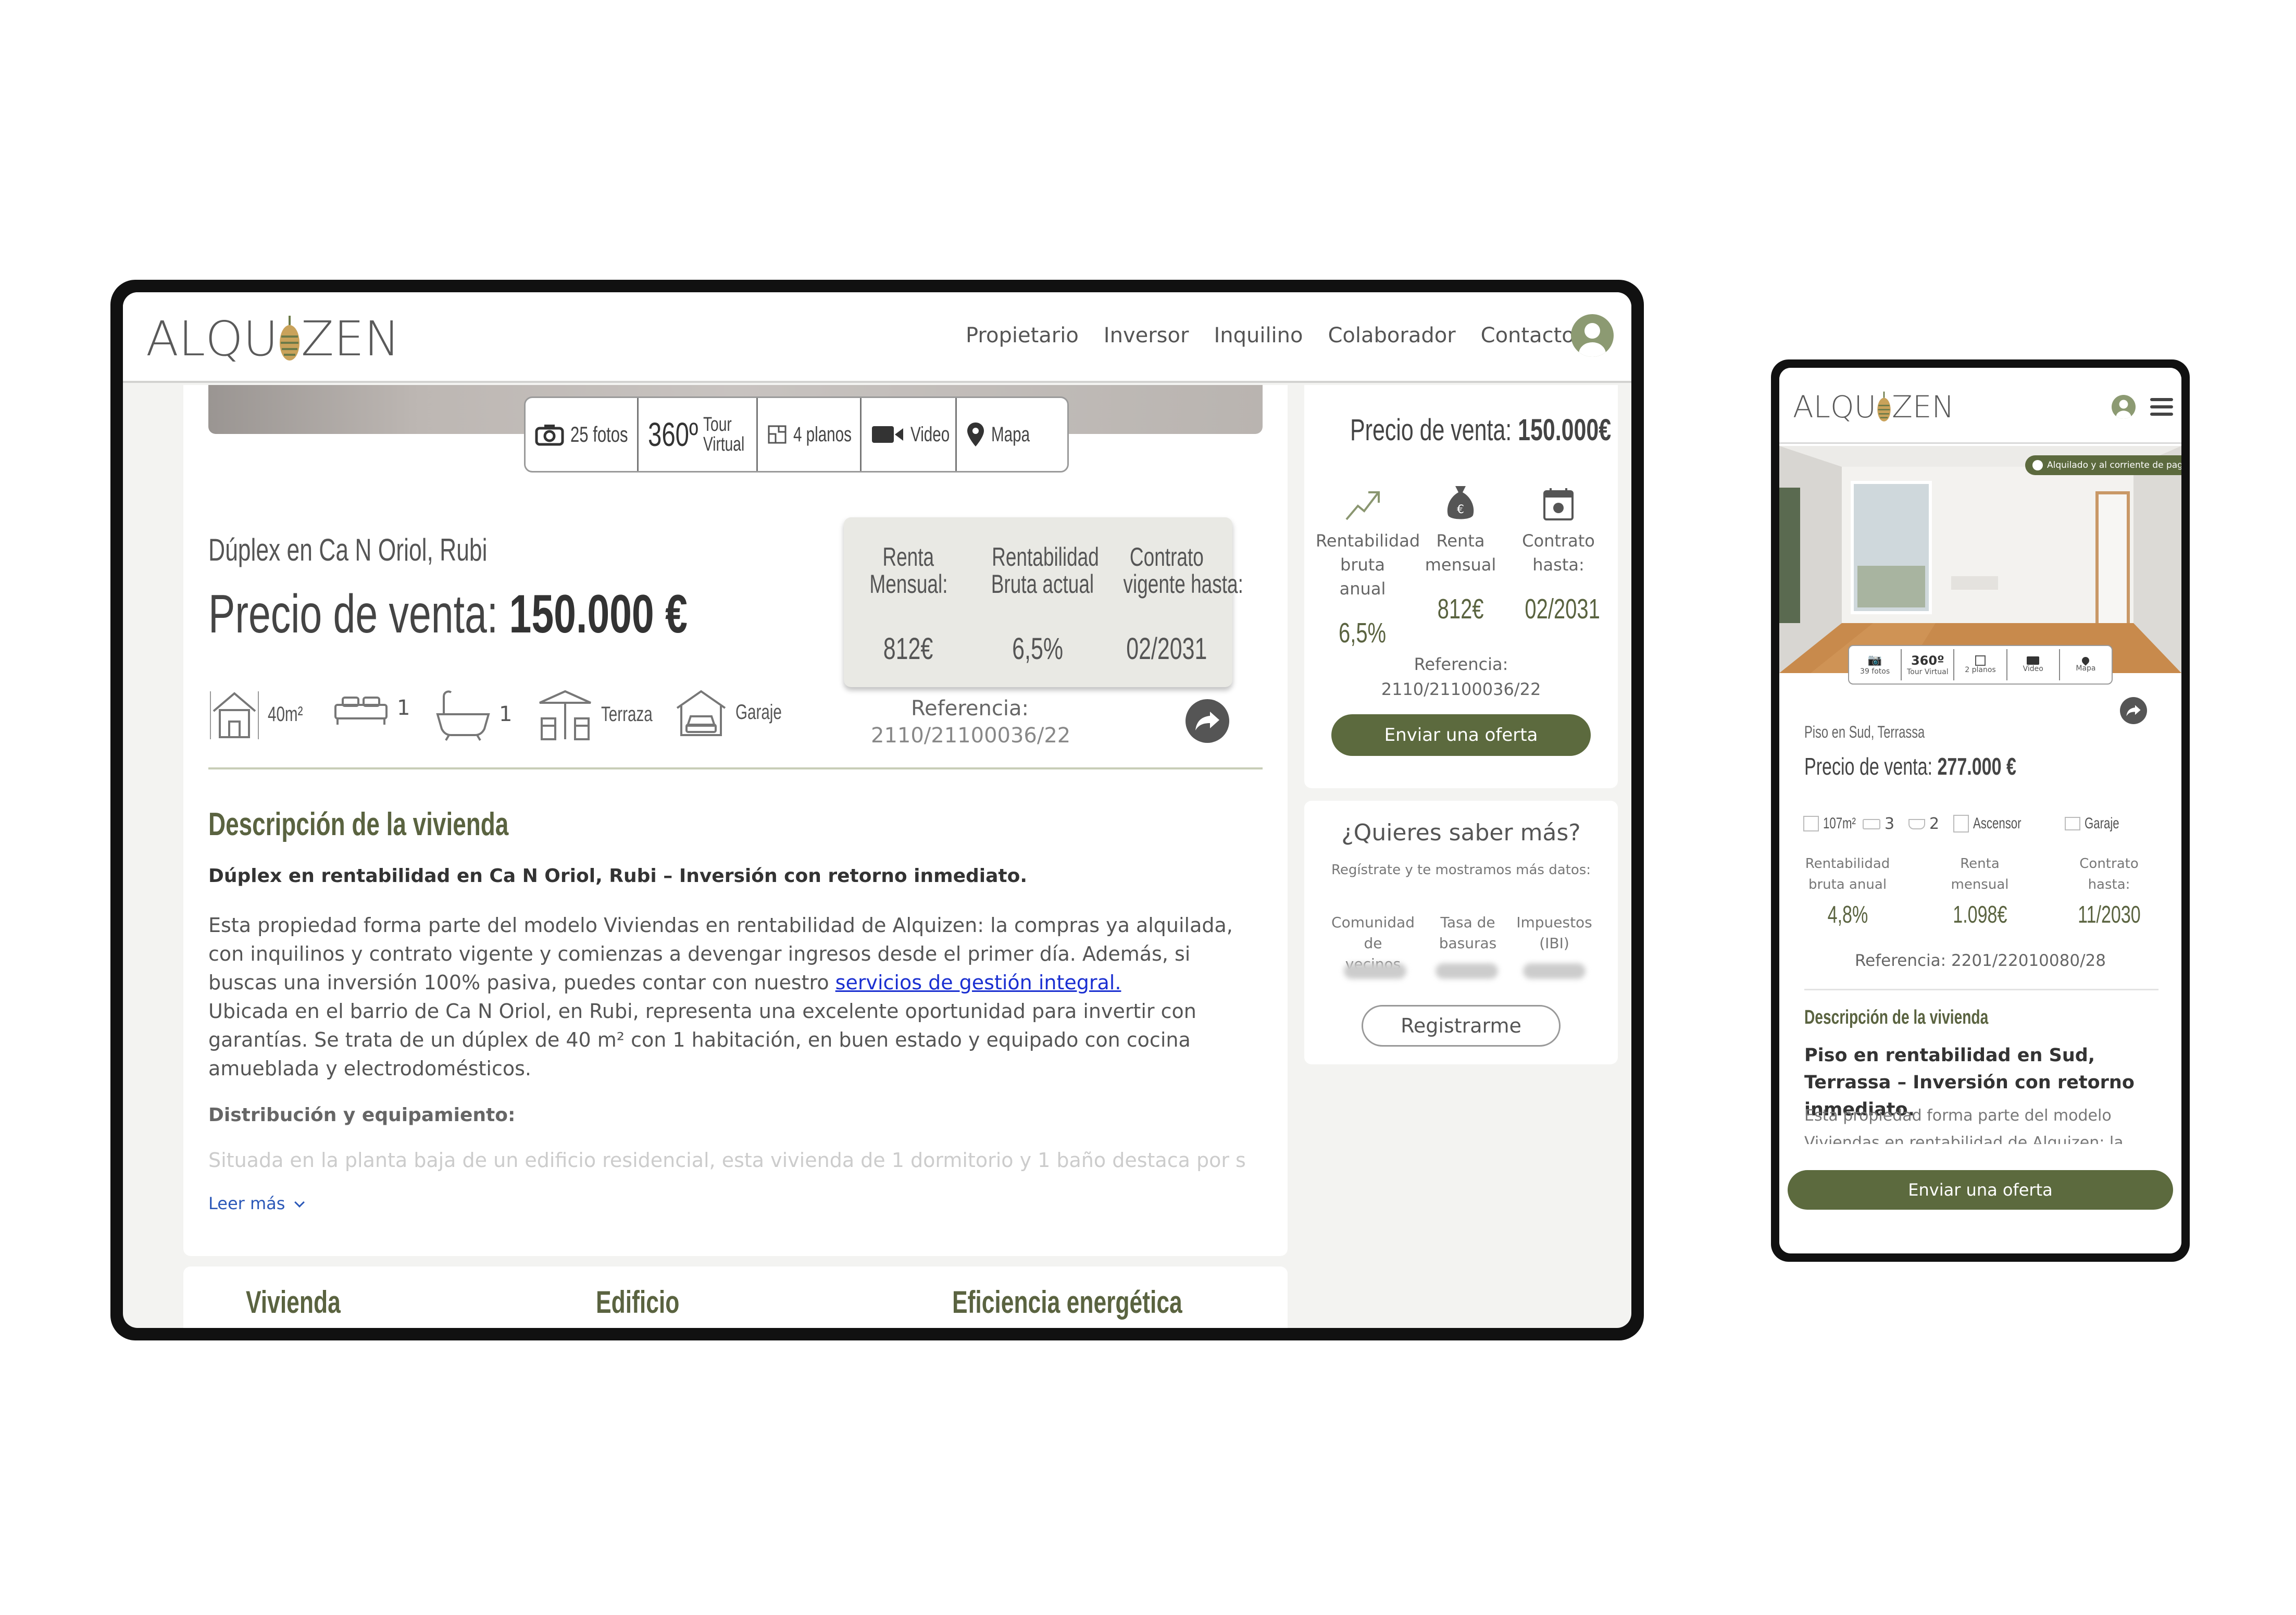 This screenshot has height=1615, width=2296. Describe the element at coordinates (463, 716) in the screenshot. I see `bathtub-icon` at that location.